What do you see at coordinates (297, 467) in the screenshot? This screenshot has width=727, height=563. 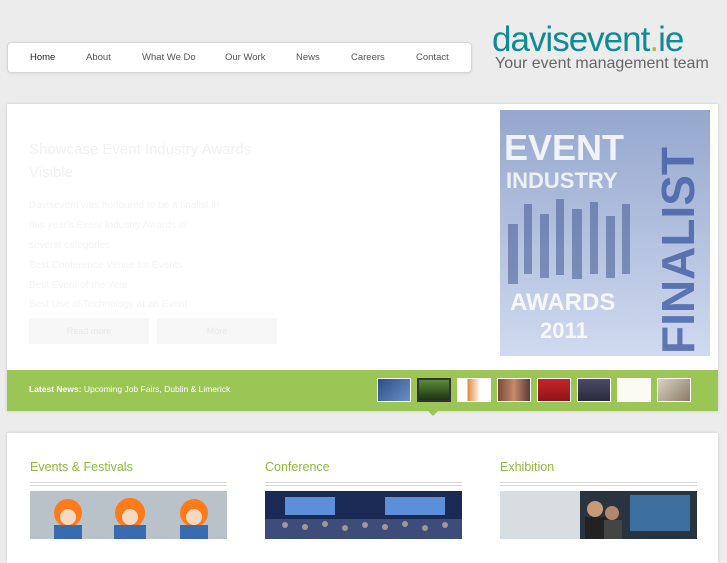 I see `conference-title: Conference` at bounding box center [297, 467].